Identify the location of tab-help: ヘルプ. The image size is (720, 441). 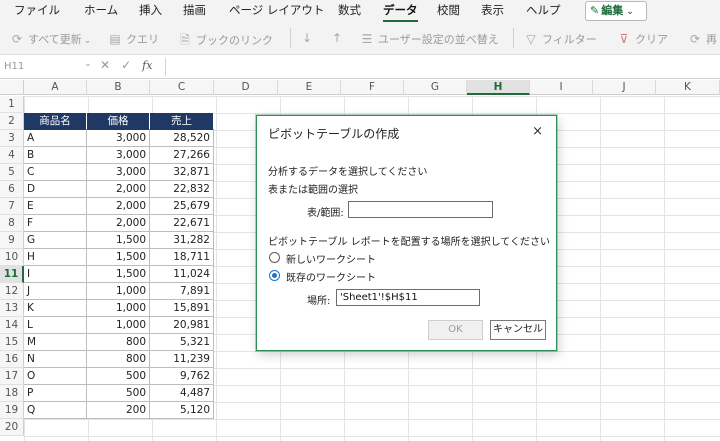
(543, 10).